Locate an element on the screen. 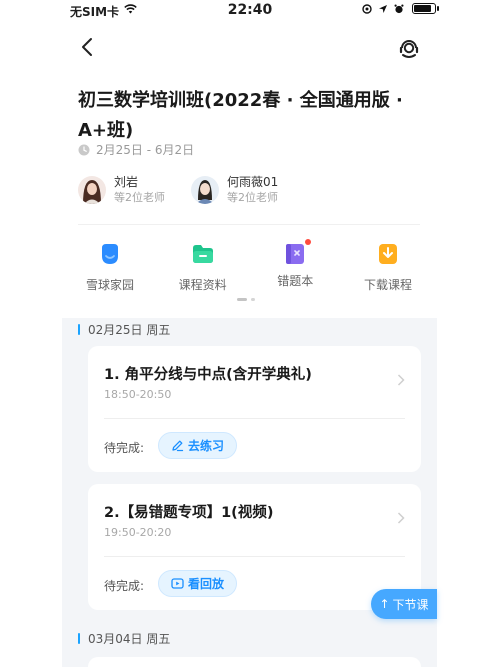 Image resolution: width=500 pixels, height=667 pixels. next-lesson-button: ↑ 下节课 is located at coordinates (404, 604).